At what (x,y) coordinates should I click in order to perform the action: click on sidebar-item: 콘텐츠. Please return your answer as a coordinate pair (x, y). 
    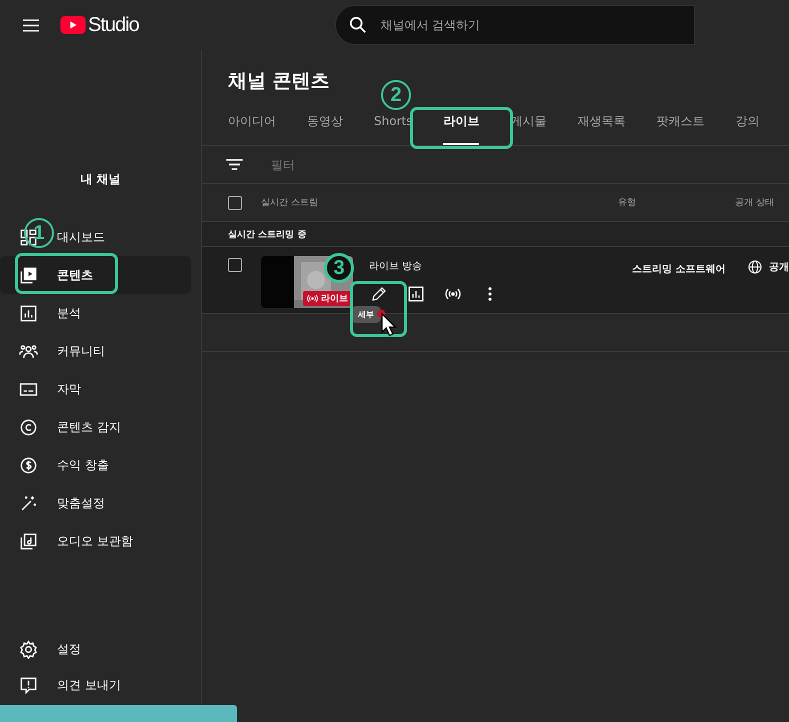
    Looking at the image, I should click on (95, 275).